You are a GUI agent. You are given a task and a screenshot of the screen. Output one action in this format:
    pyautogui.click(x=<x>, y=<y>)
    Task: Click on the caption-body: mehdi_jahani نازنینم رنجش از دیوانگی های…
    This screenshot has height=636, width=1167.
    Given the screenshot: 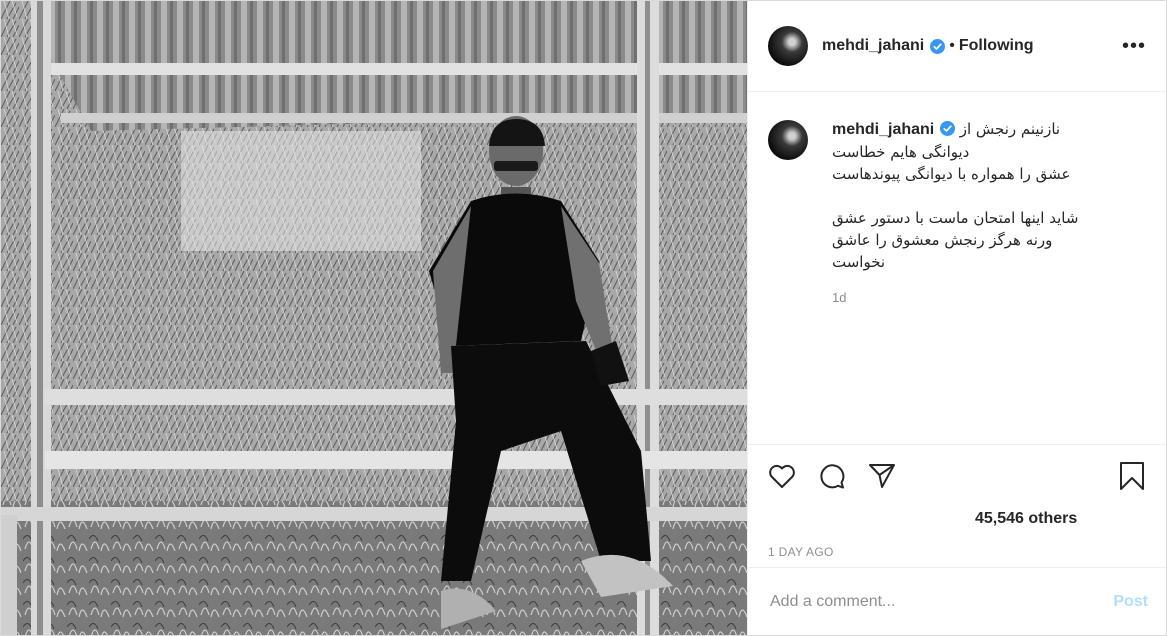 What is the action you would take?
    pyautogui.click(x=955, y=213)
    